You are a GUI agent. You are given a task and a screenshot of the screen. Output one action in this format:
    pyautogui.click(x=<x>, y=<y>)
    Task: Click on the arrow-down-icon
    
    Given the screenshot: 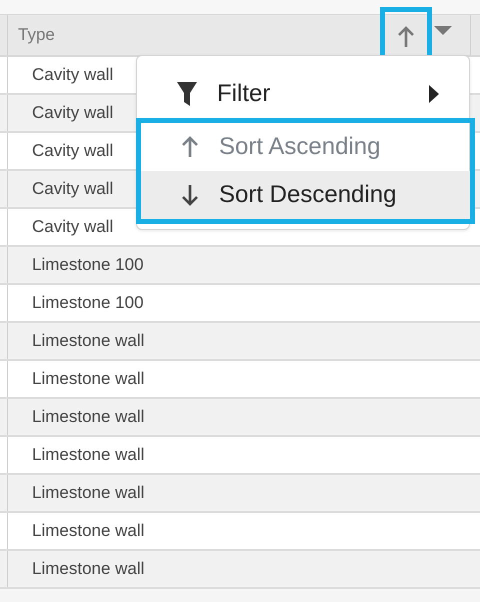 What is the action you would take?
    pyautogui.click(x=190, y=195)
    